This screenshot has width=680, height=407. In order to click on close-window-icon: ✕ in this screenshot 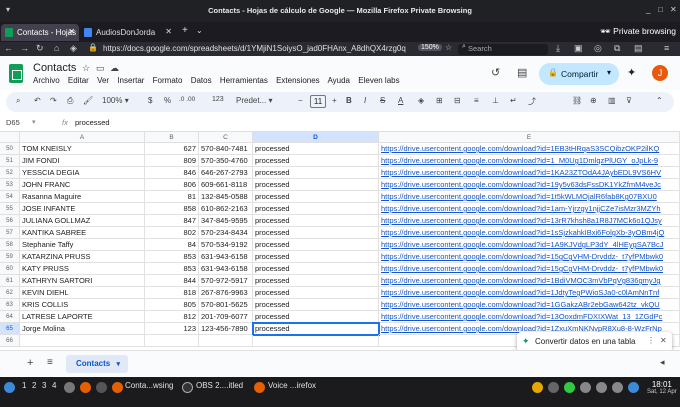, I will do `click(673, 9)`.